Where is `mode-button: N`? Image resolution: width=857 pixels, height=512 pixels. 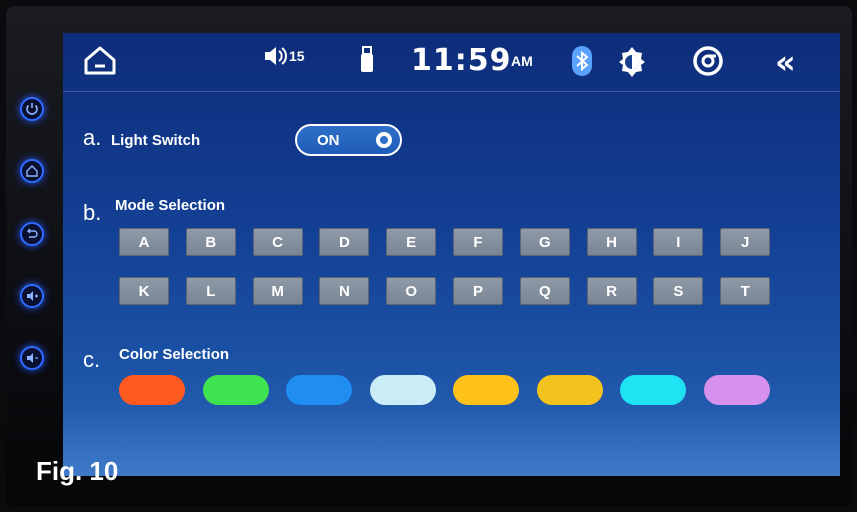
mode-button: N is located at coordinates (344, 291).